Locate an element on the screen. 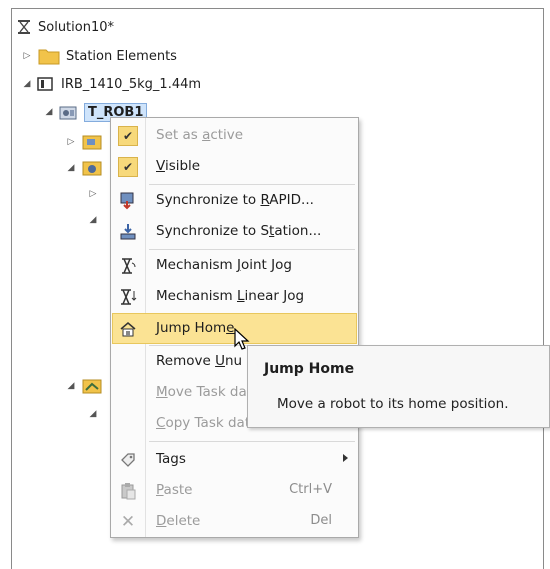 The image size is (550, 569). menu-item-paste: Paste Ctrl+V is located at coordinates (234, 490).